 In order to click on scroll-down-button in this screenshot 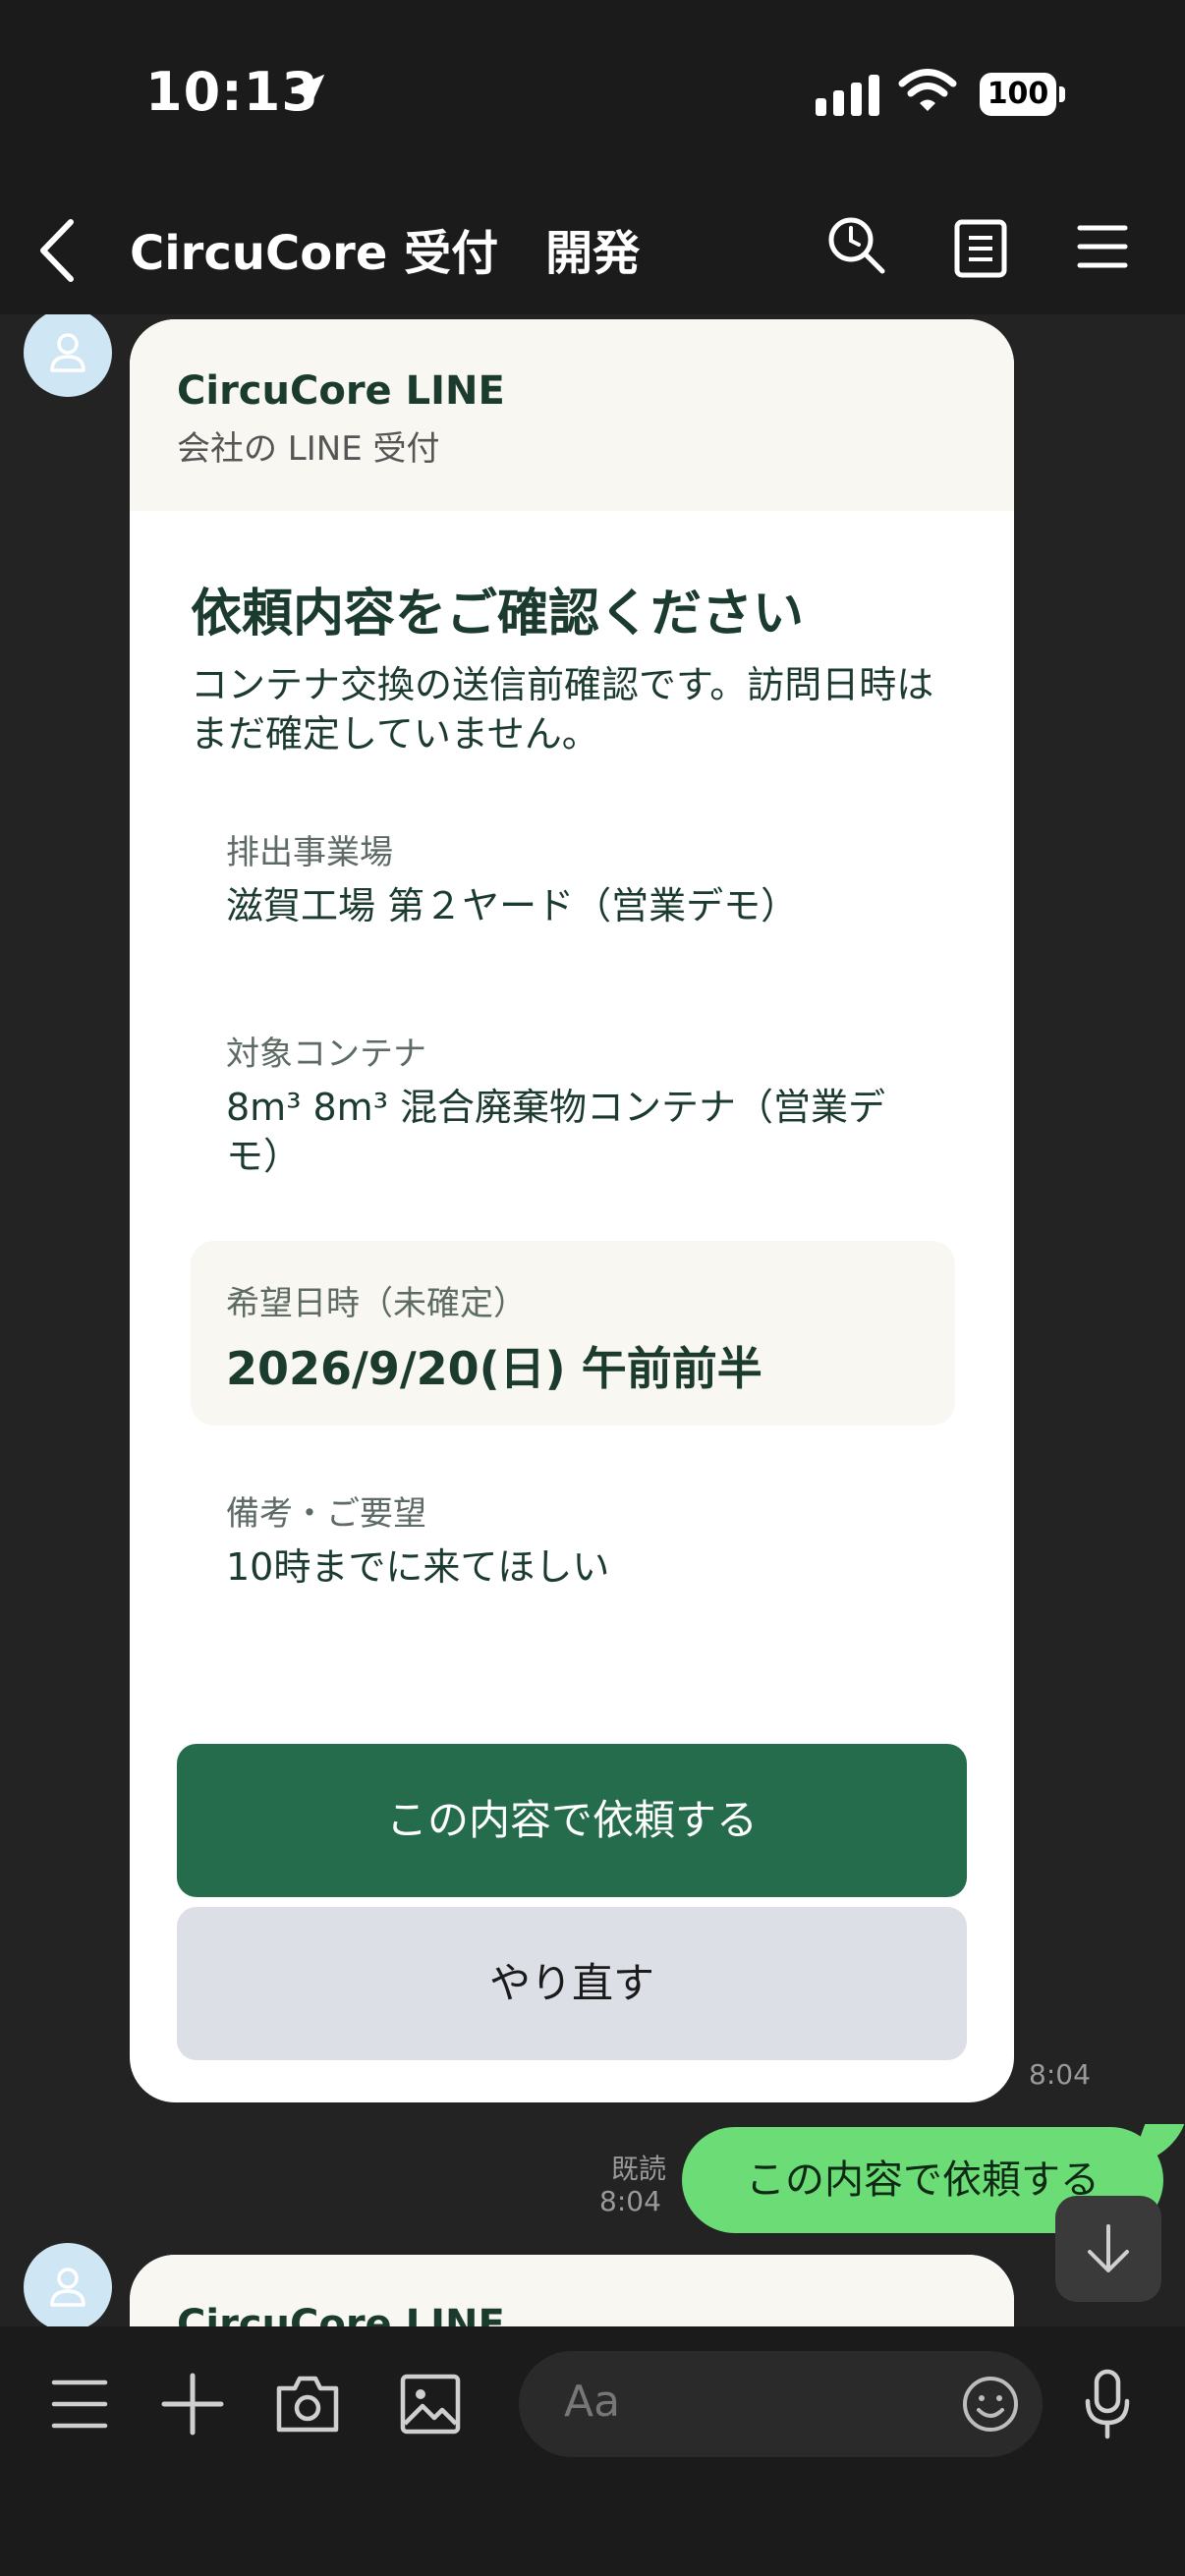, I will do `click(1108, 2249)`.